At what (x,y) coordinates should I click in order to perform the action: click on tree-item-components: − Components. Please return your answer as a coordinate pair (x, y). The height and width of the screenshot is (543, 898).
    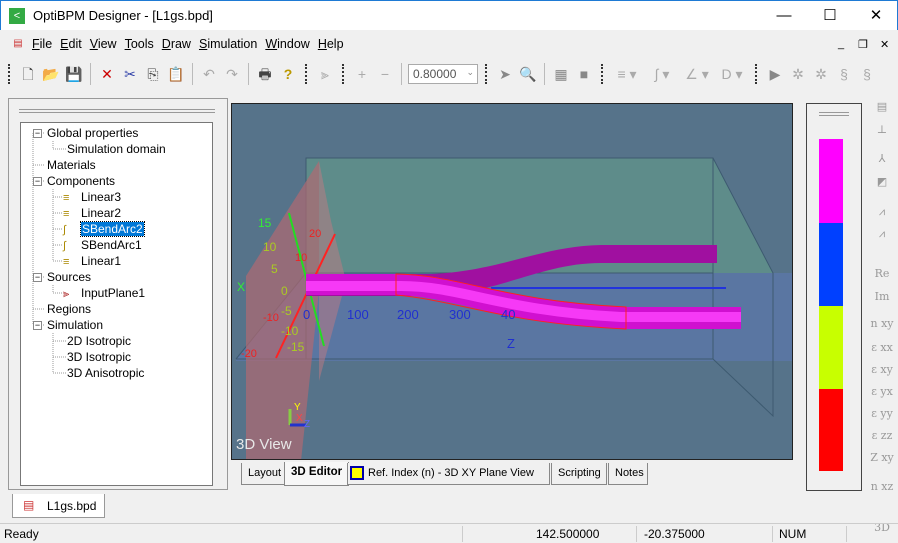
    Looking at the image, I should click on (74, 181).